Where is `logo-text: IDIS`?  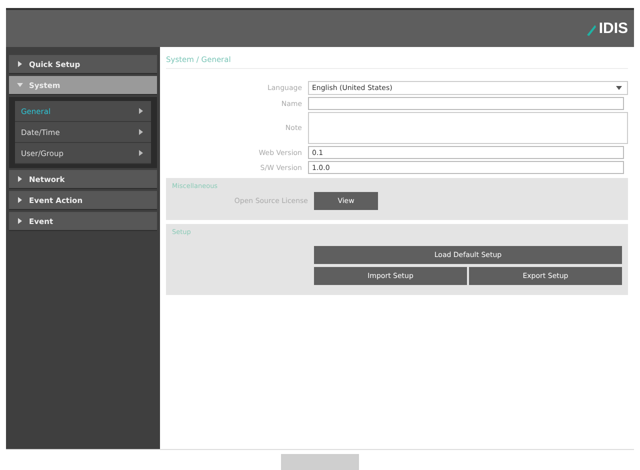 logo-text: IDIS is located at coordinates (613, 28).